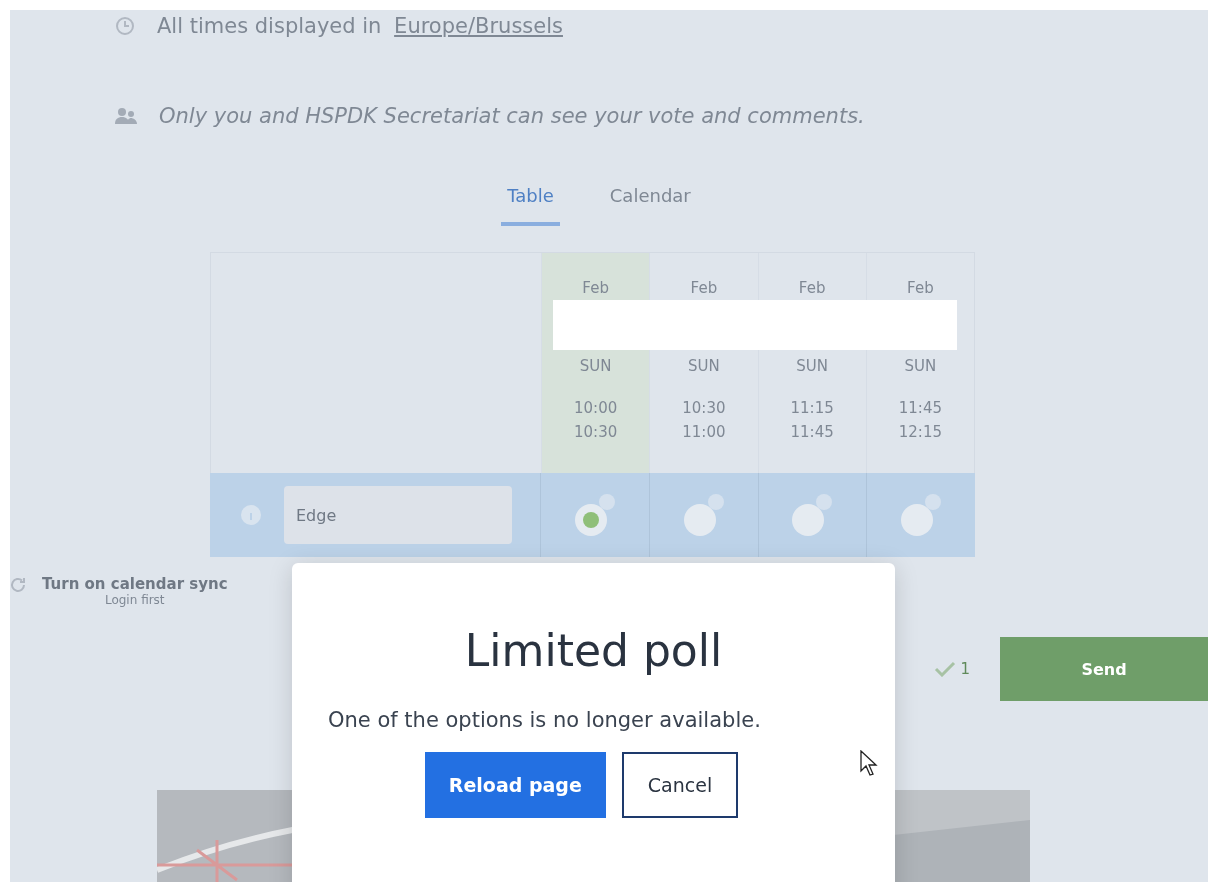 This screenshot has height=882, width=1208. I want to click on end-time: 11:00, so click(704, 432).